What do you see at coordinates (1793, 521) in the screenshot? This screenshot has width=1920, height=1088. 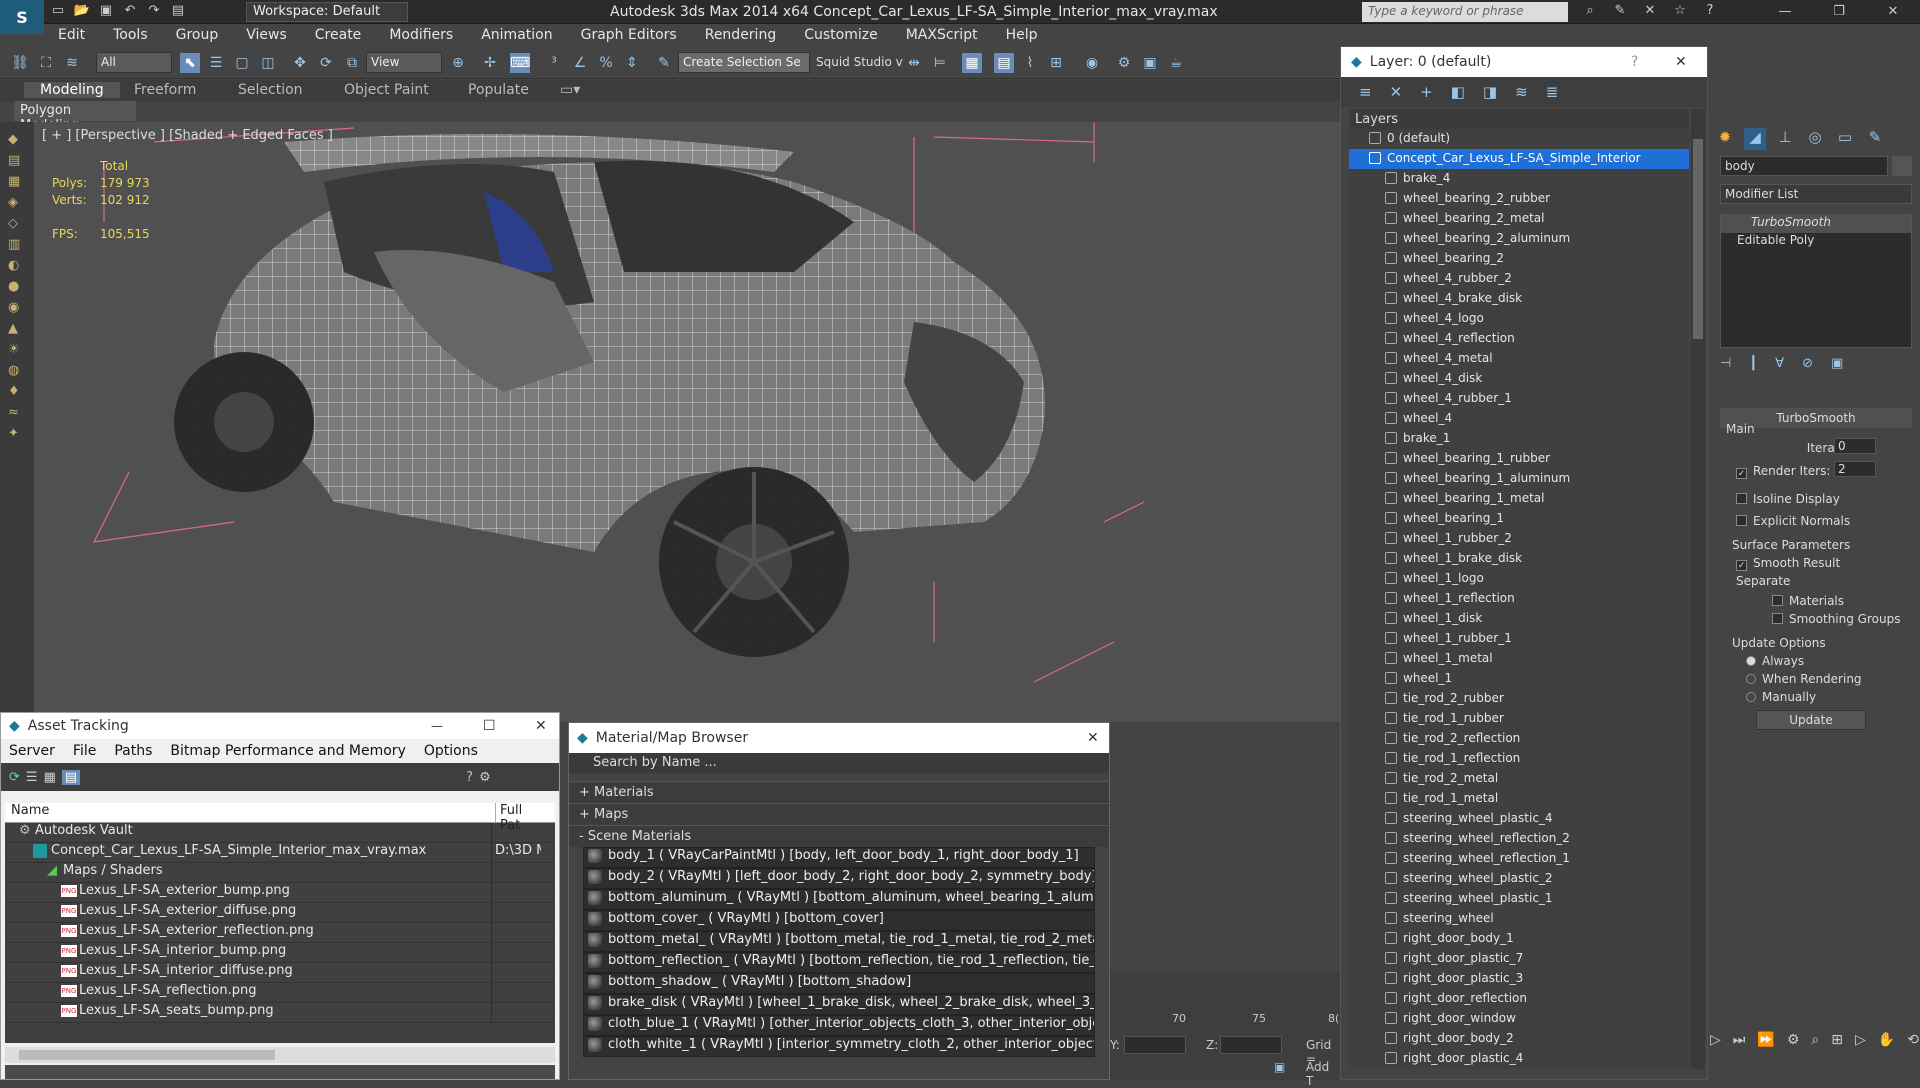 I see `explicit-normals-row: Explicit Normals` at bounding box center [1793, 521].